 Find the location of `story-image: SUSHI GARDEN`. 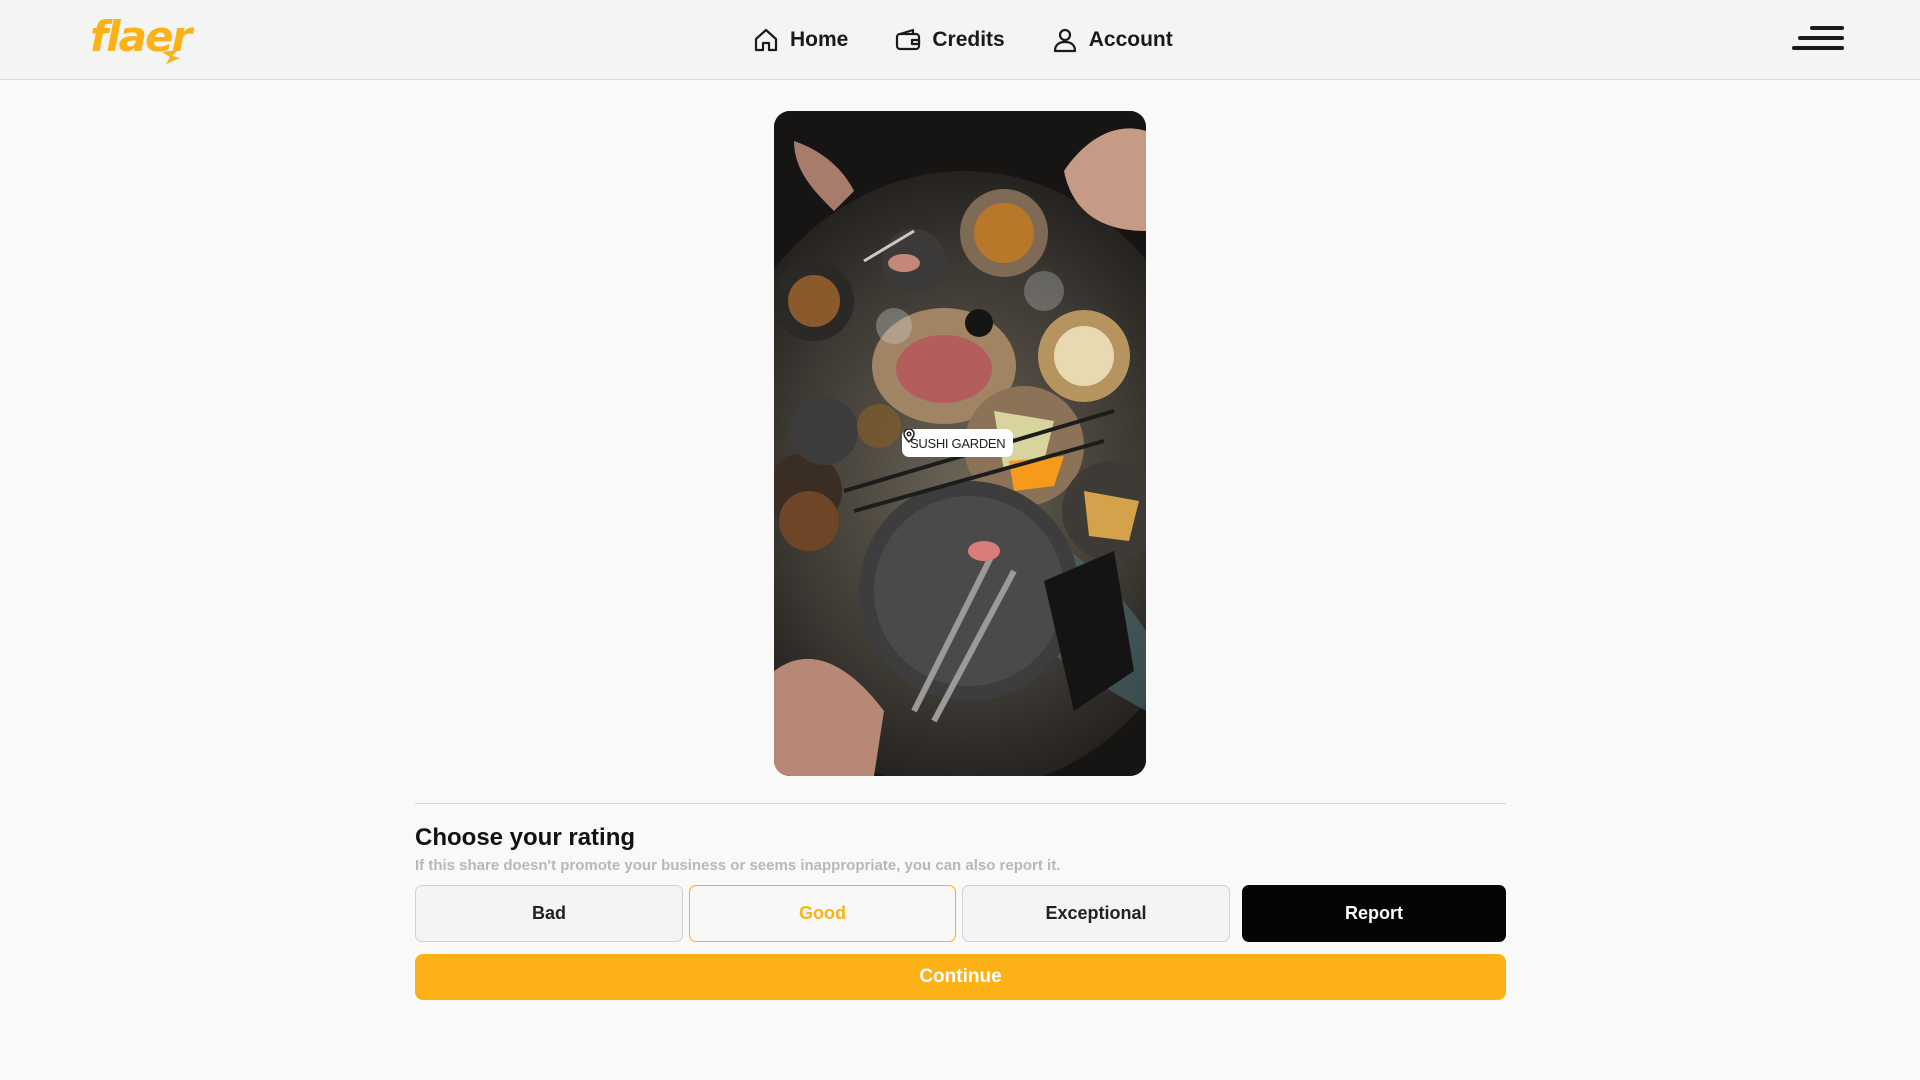

story-image: SUSHI GARDEN is located at coordinates (960, 443).